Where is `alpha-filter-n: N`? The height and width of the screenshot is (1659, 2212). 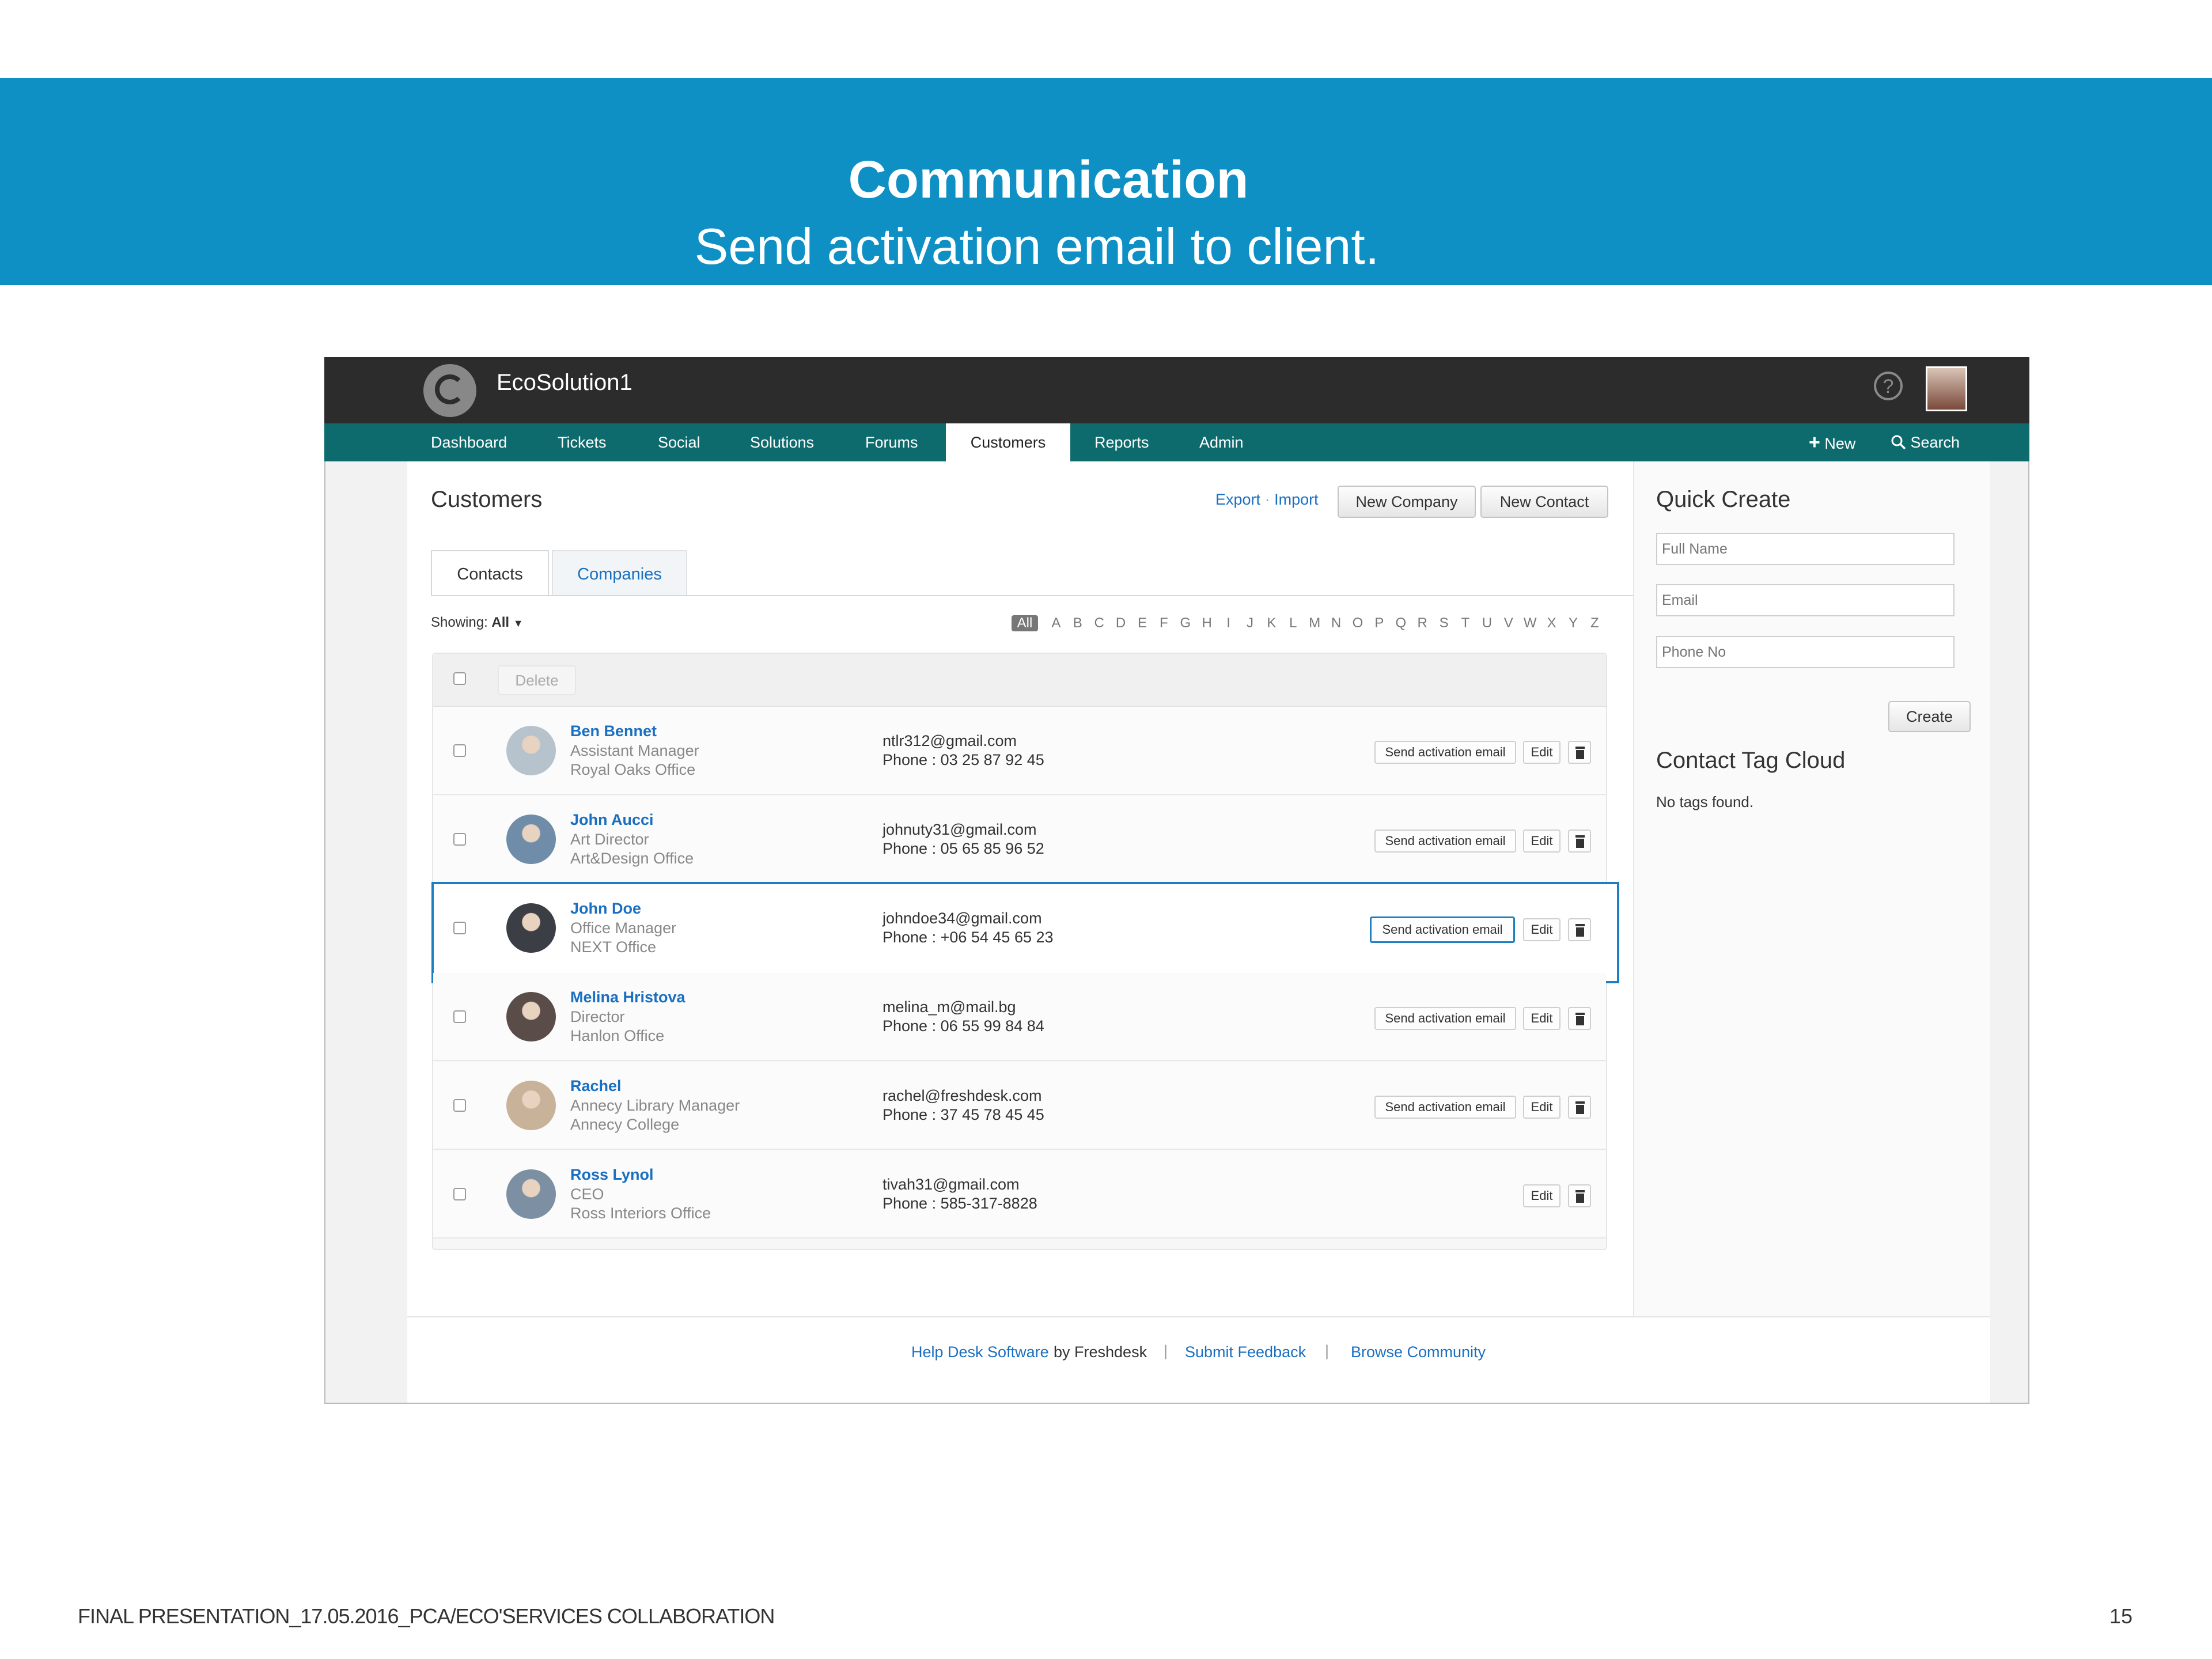 alpha-filter-n: N is located at coordinates (1336, 623).